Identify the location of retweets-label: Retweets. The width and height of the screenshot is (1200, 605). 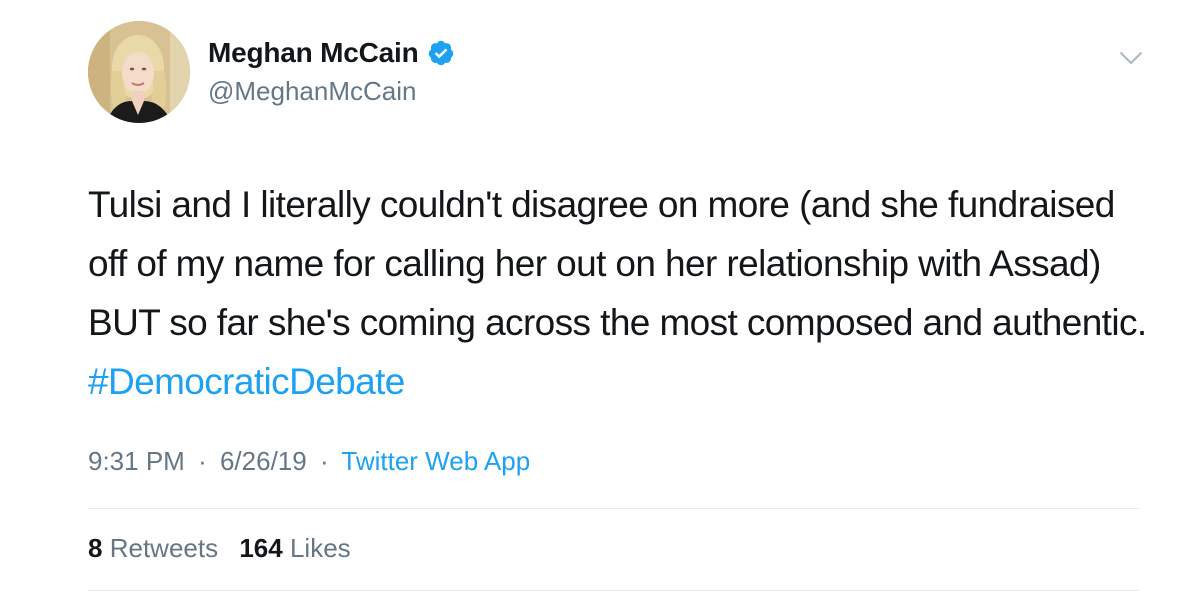
(164, 548).